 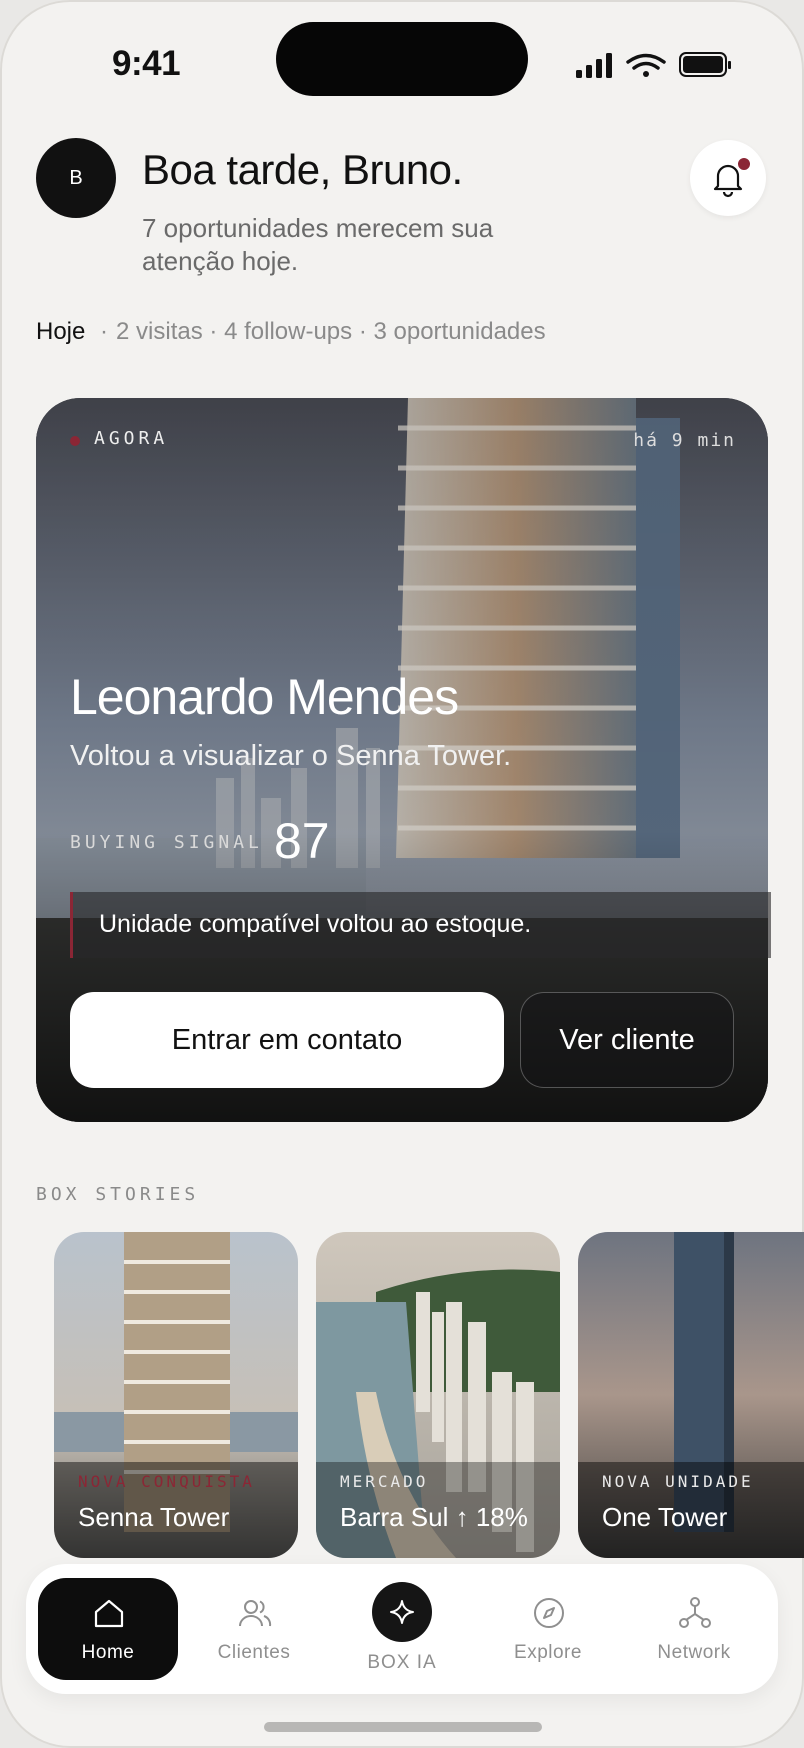 What do you see at coordinates (108, 1652) in the screenshot?
I see `tab-home-label: Home` at bounding box center [108, 1652].